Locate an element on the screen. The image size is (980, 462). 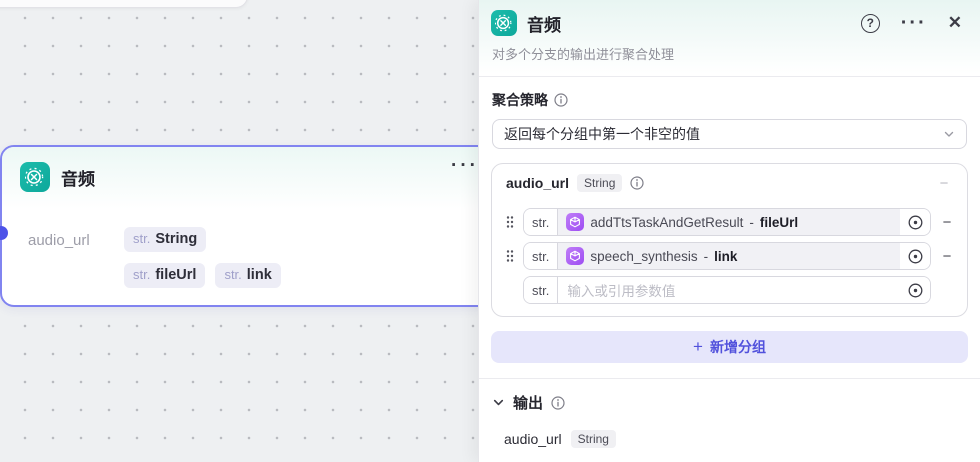
node-title: 音频 is located at coordinates (78, 179).